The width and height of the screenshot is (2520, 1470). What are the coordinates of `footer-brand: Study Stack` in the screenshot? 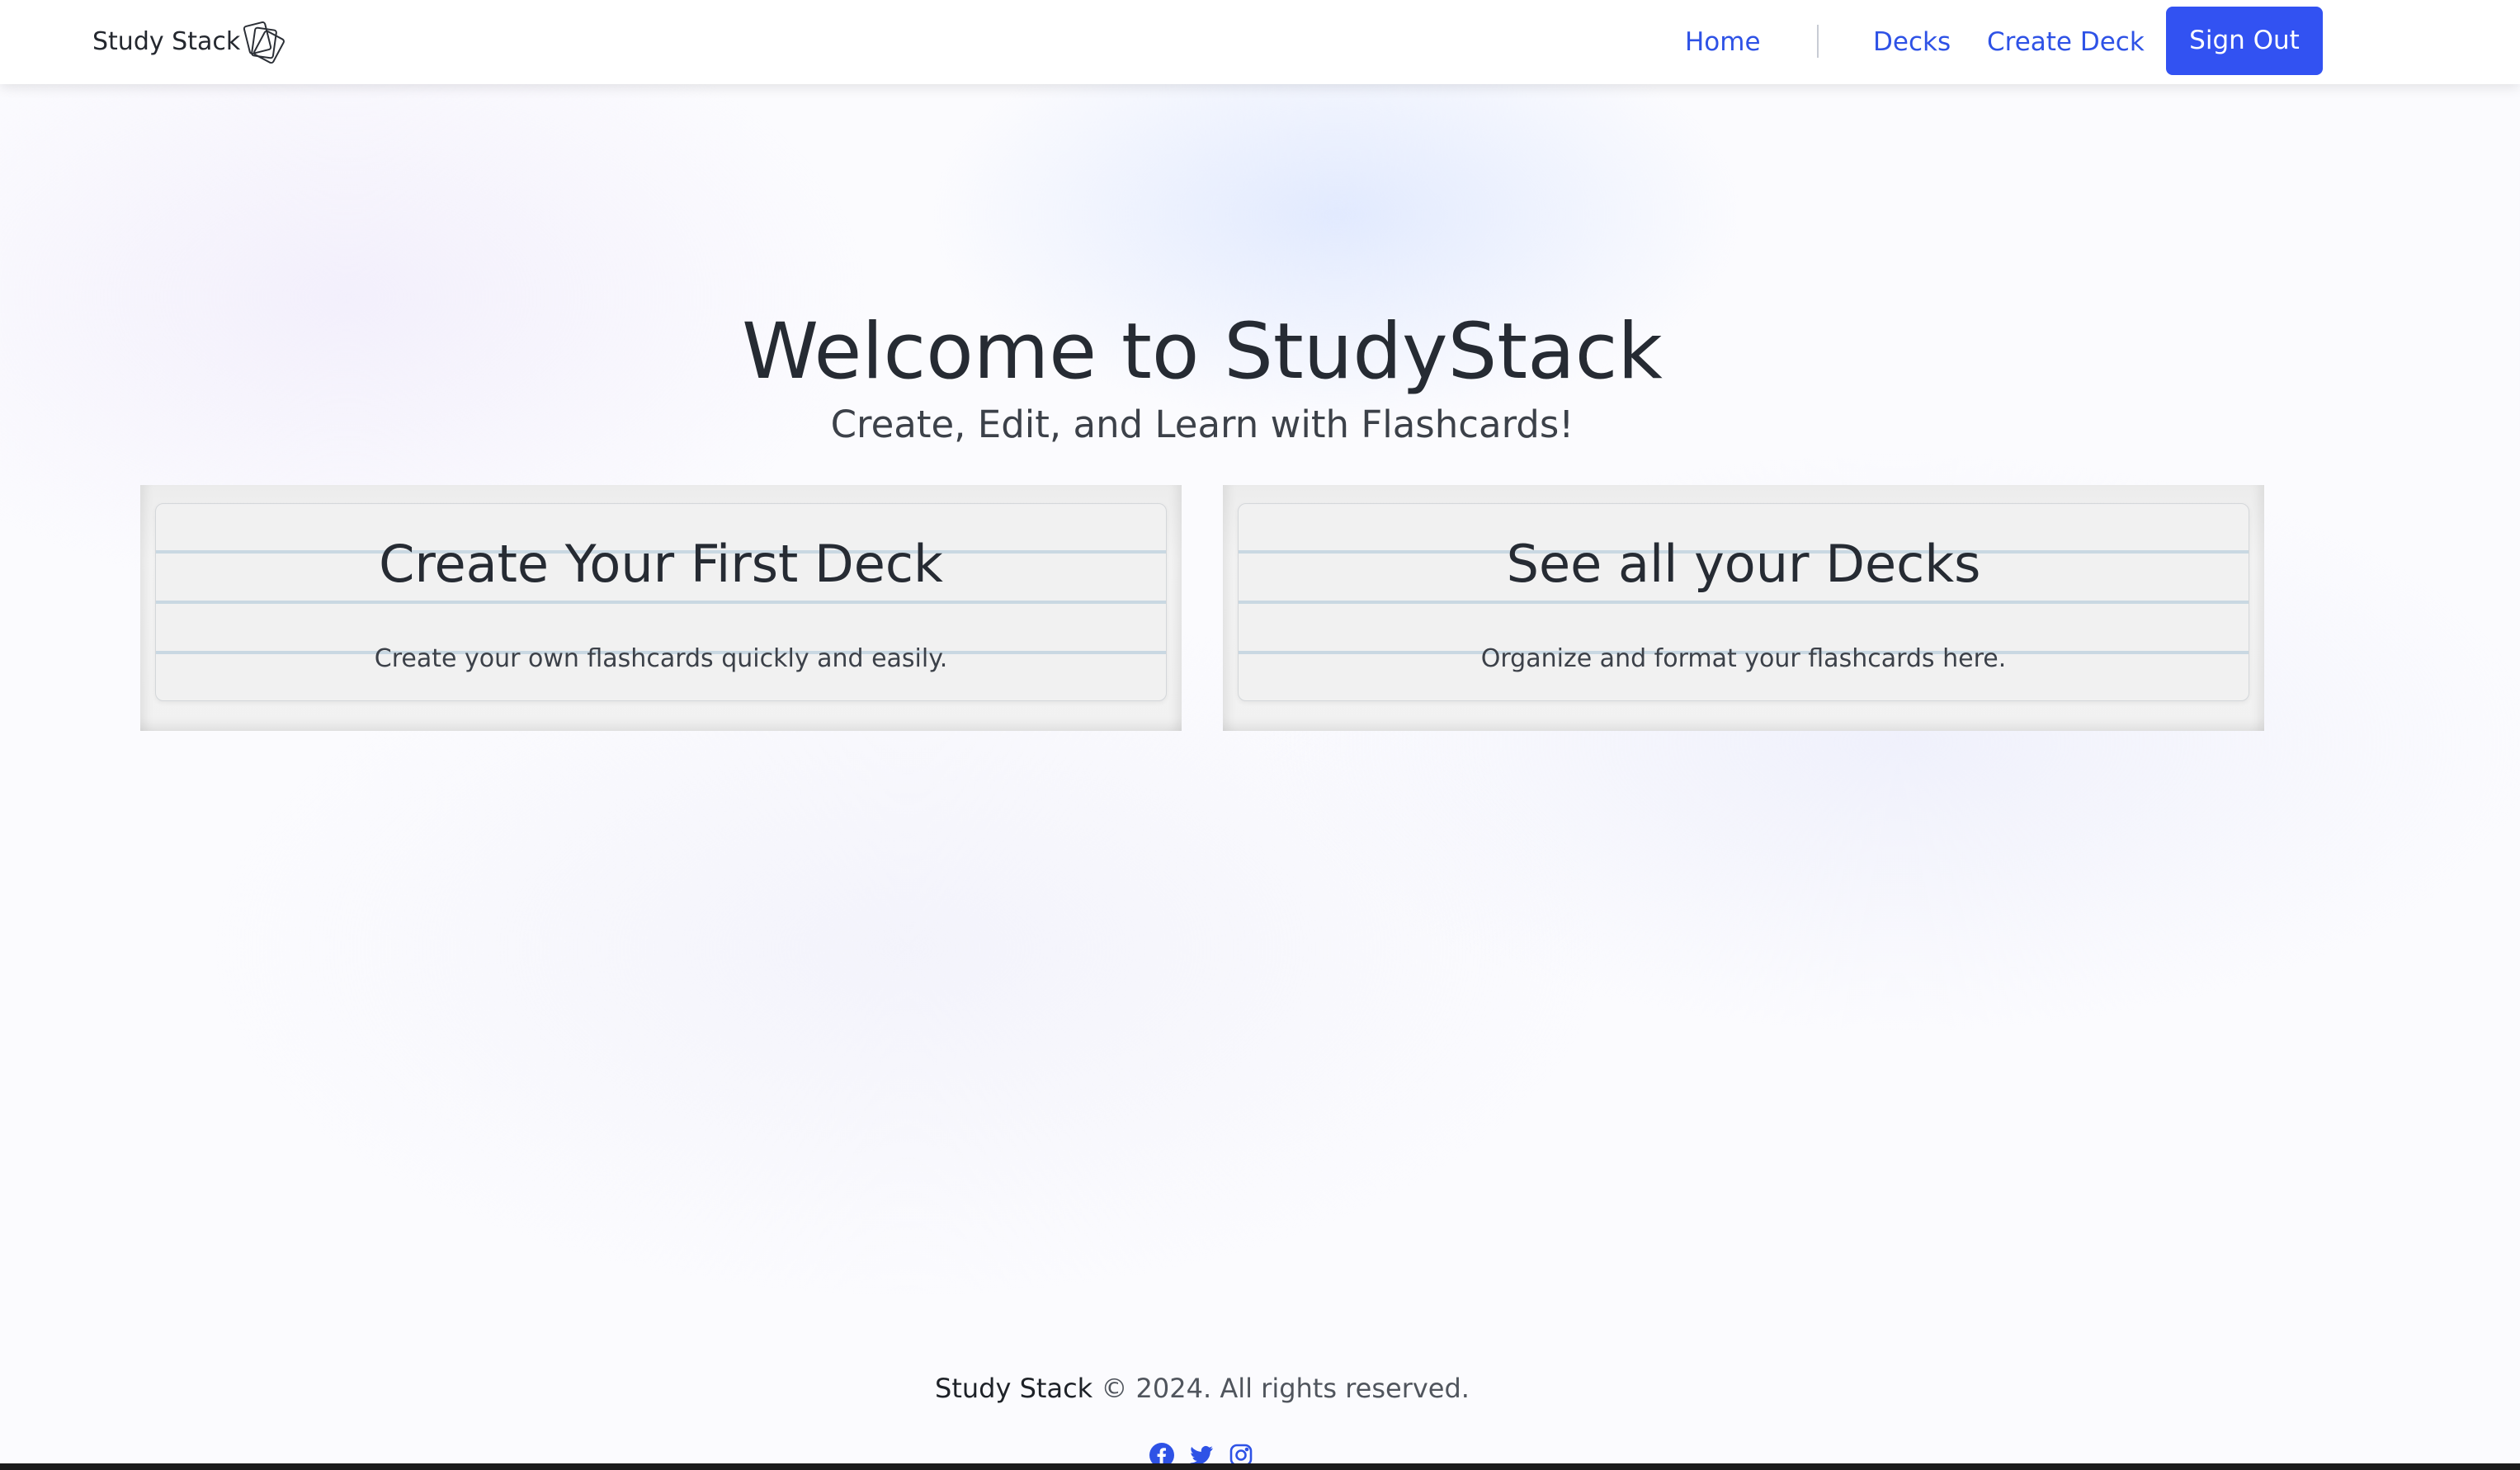 It's located at (1014, 1389).